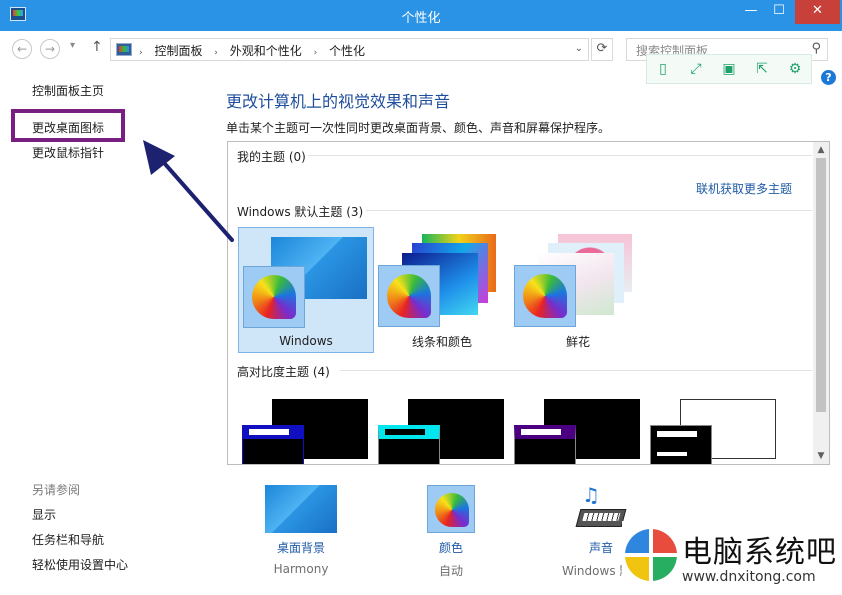 This screenshot has height=595, width=842. I want to click on desktop-background-thumbnail, so click(301, 509).